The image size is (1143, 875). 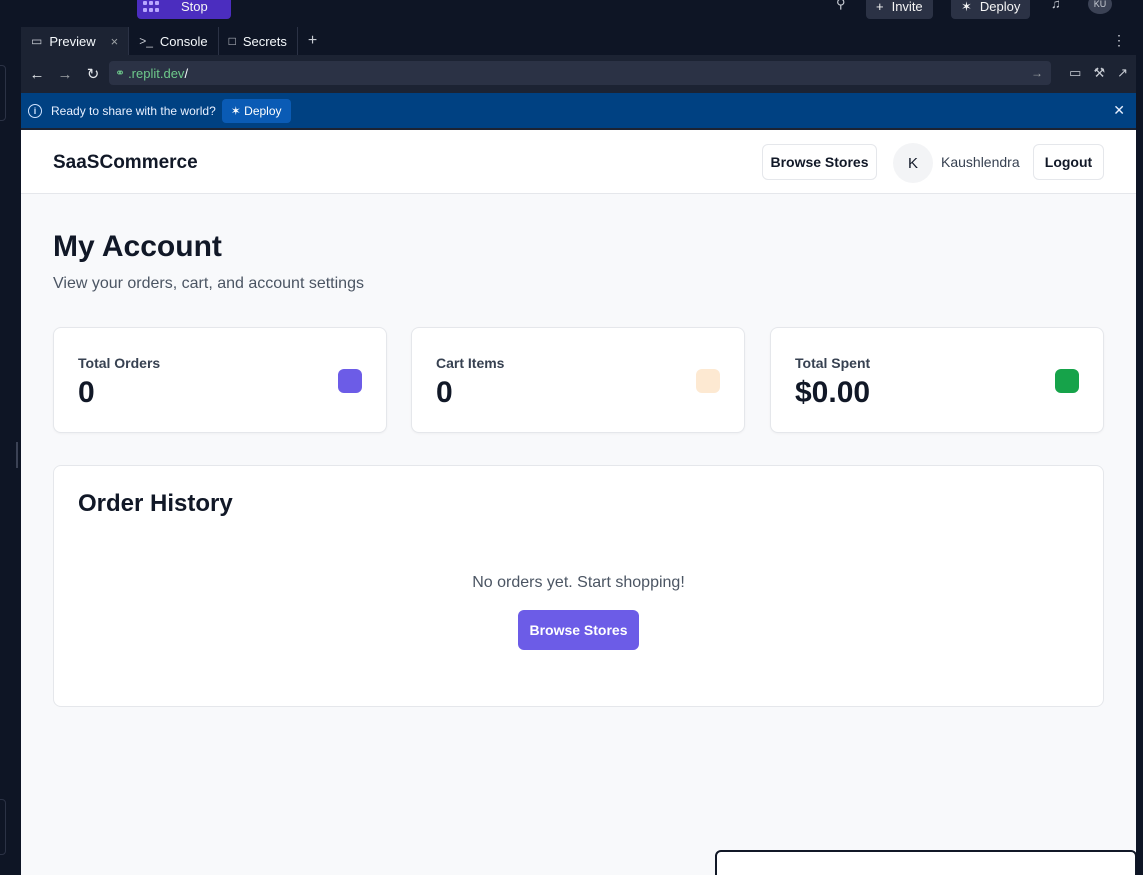 I want to click on user-avatar-top: KU, so click(x=1100, y=7).